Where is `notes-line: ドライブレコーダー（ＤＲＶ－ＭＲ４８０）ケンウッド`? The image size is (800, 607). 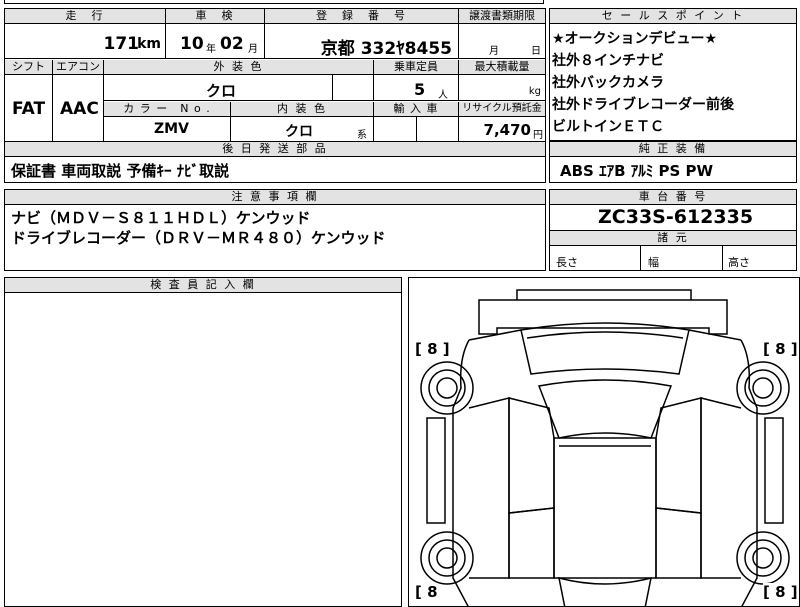 notes-line: ドライブレコーダー（ＤＲＶ－ＭＲ４８０）ケンウッド is located at coordinates (198, 238).